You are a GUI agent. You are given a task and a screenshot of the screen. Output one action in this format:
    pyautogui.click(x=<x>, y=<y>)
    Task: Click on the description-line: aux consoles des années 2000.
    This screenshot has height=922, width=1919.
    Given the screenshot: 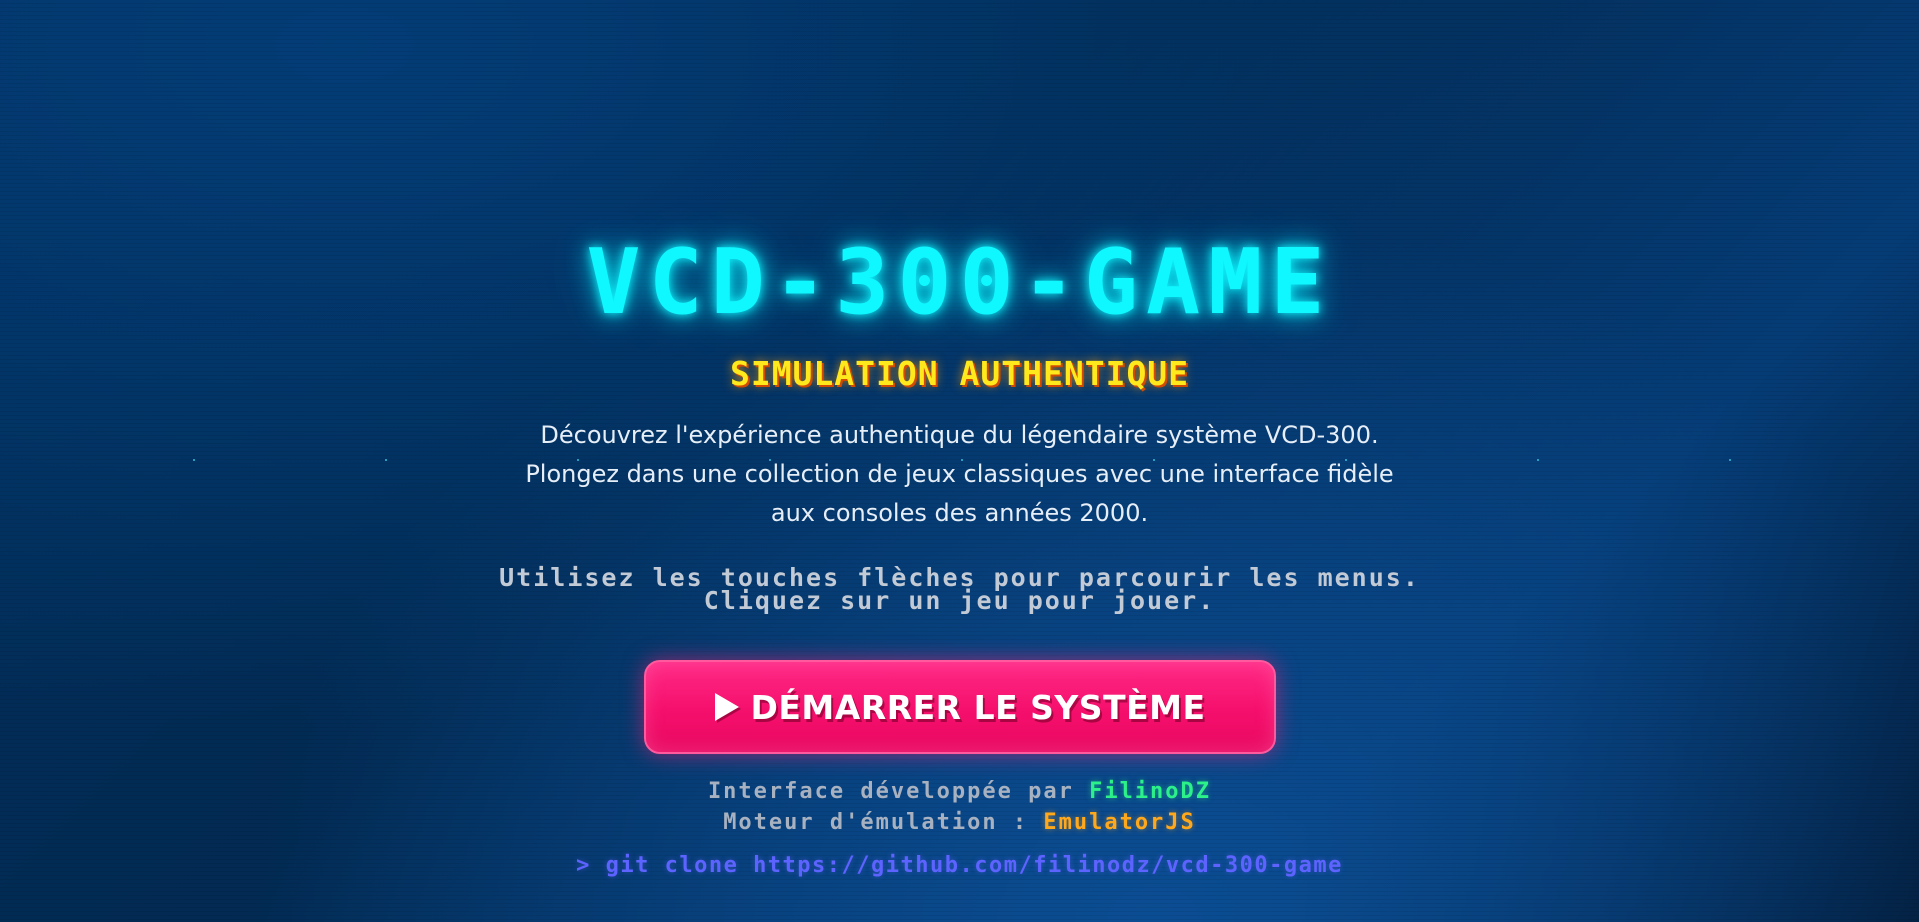 What is the action you would take?
    pyautogui.click(x=959, y=513)
    